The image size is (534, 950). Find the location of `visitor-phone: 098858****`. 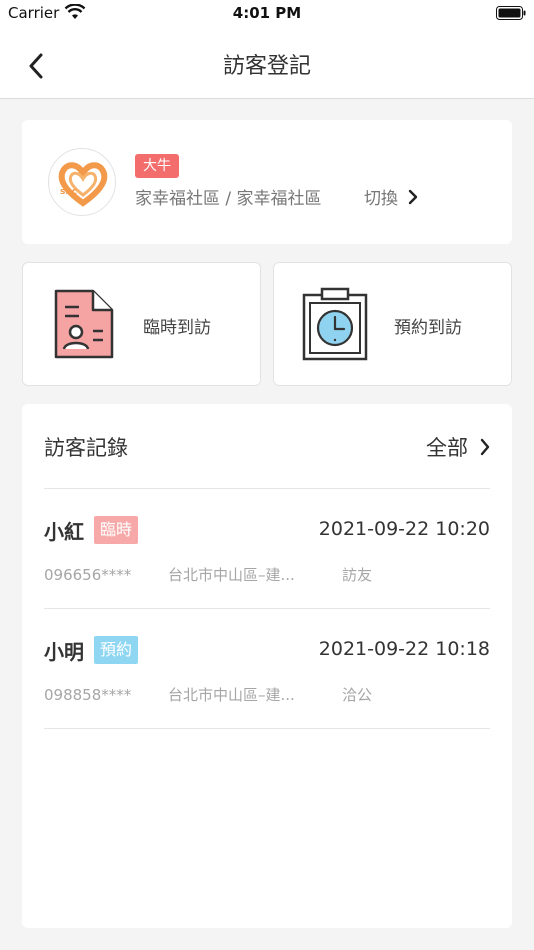

visitor-phone: 098858**** is located at coordinates (88, 695).